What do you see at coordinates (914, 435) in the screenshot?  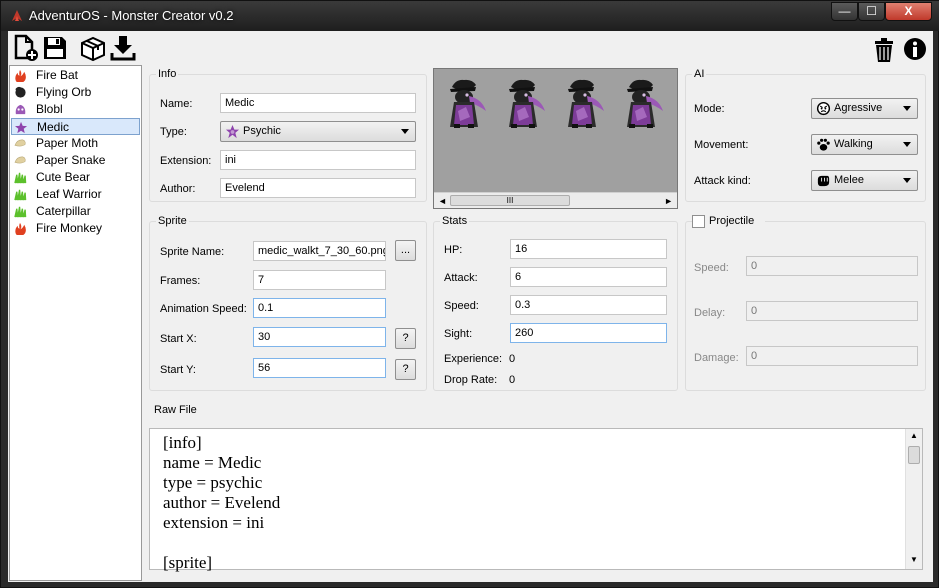 I see `scroll-up-icon: ▲` at bounding box center [914, 435].